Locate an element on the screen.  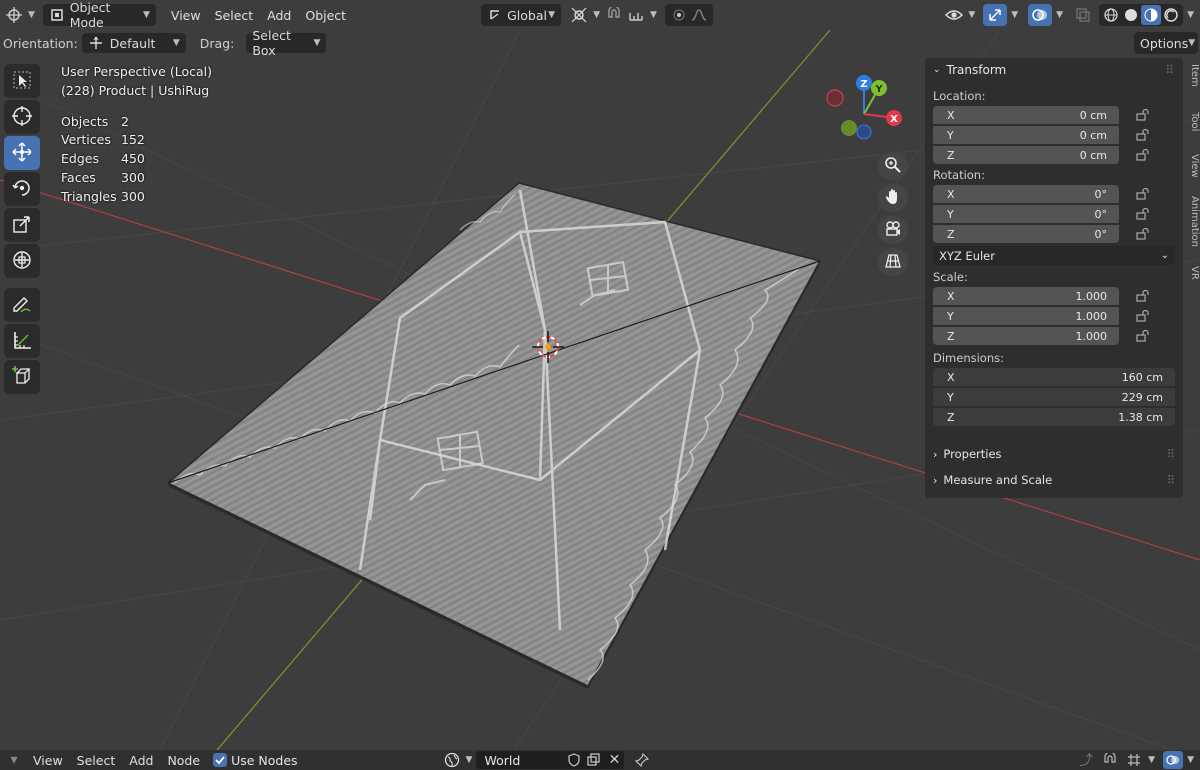
wireframe-shading-icon is located at coordinates (1111, 15).